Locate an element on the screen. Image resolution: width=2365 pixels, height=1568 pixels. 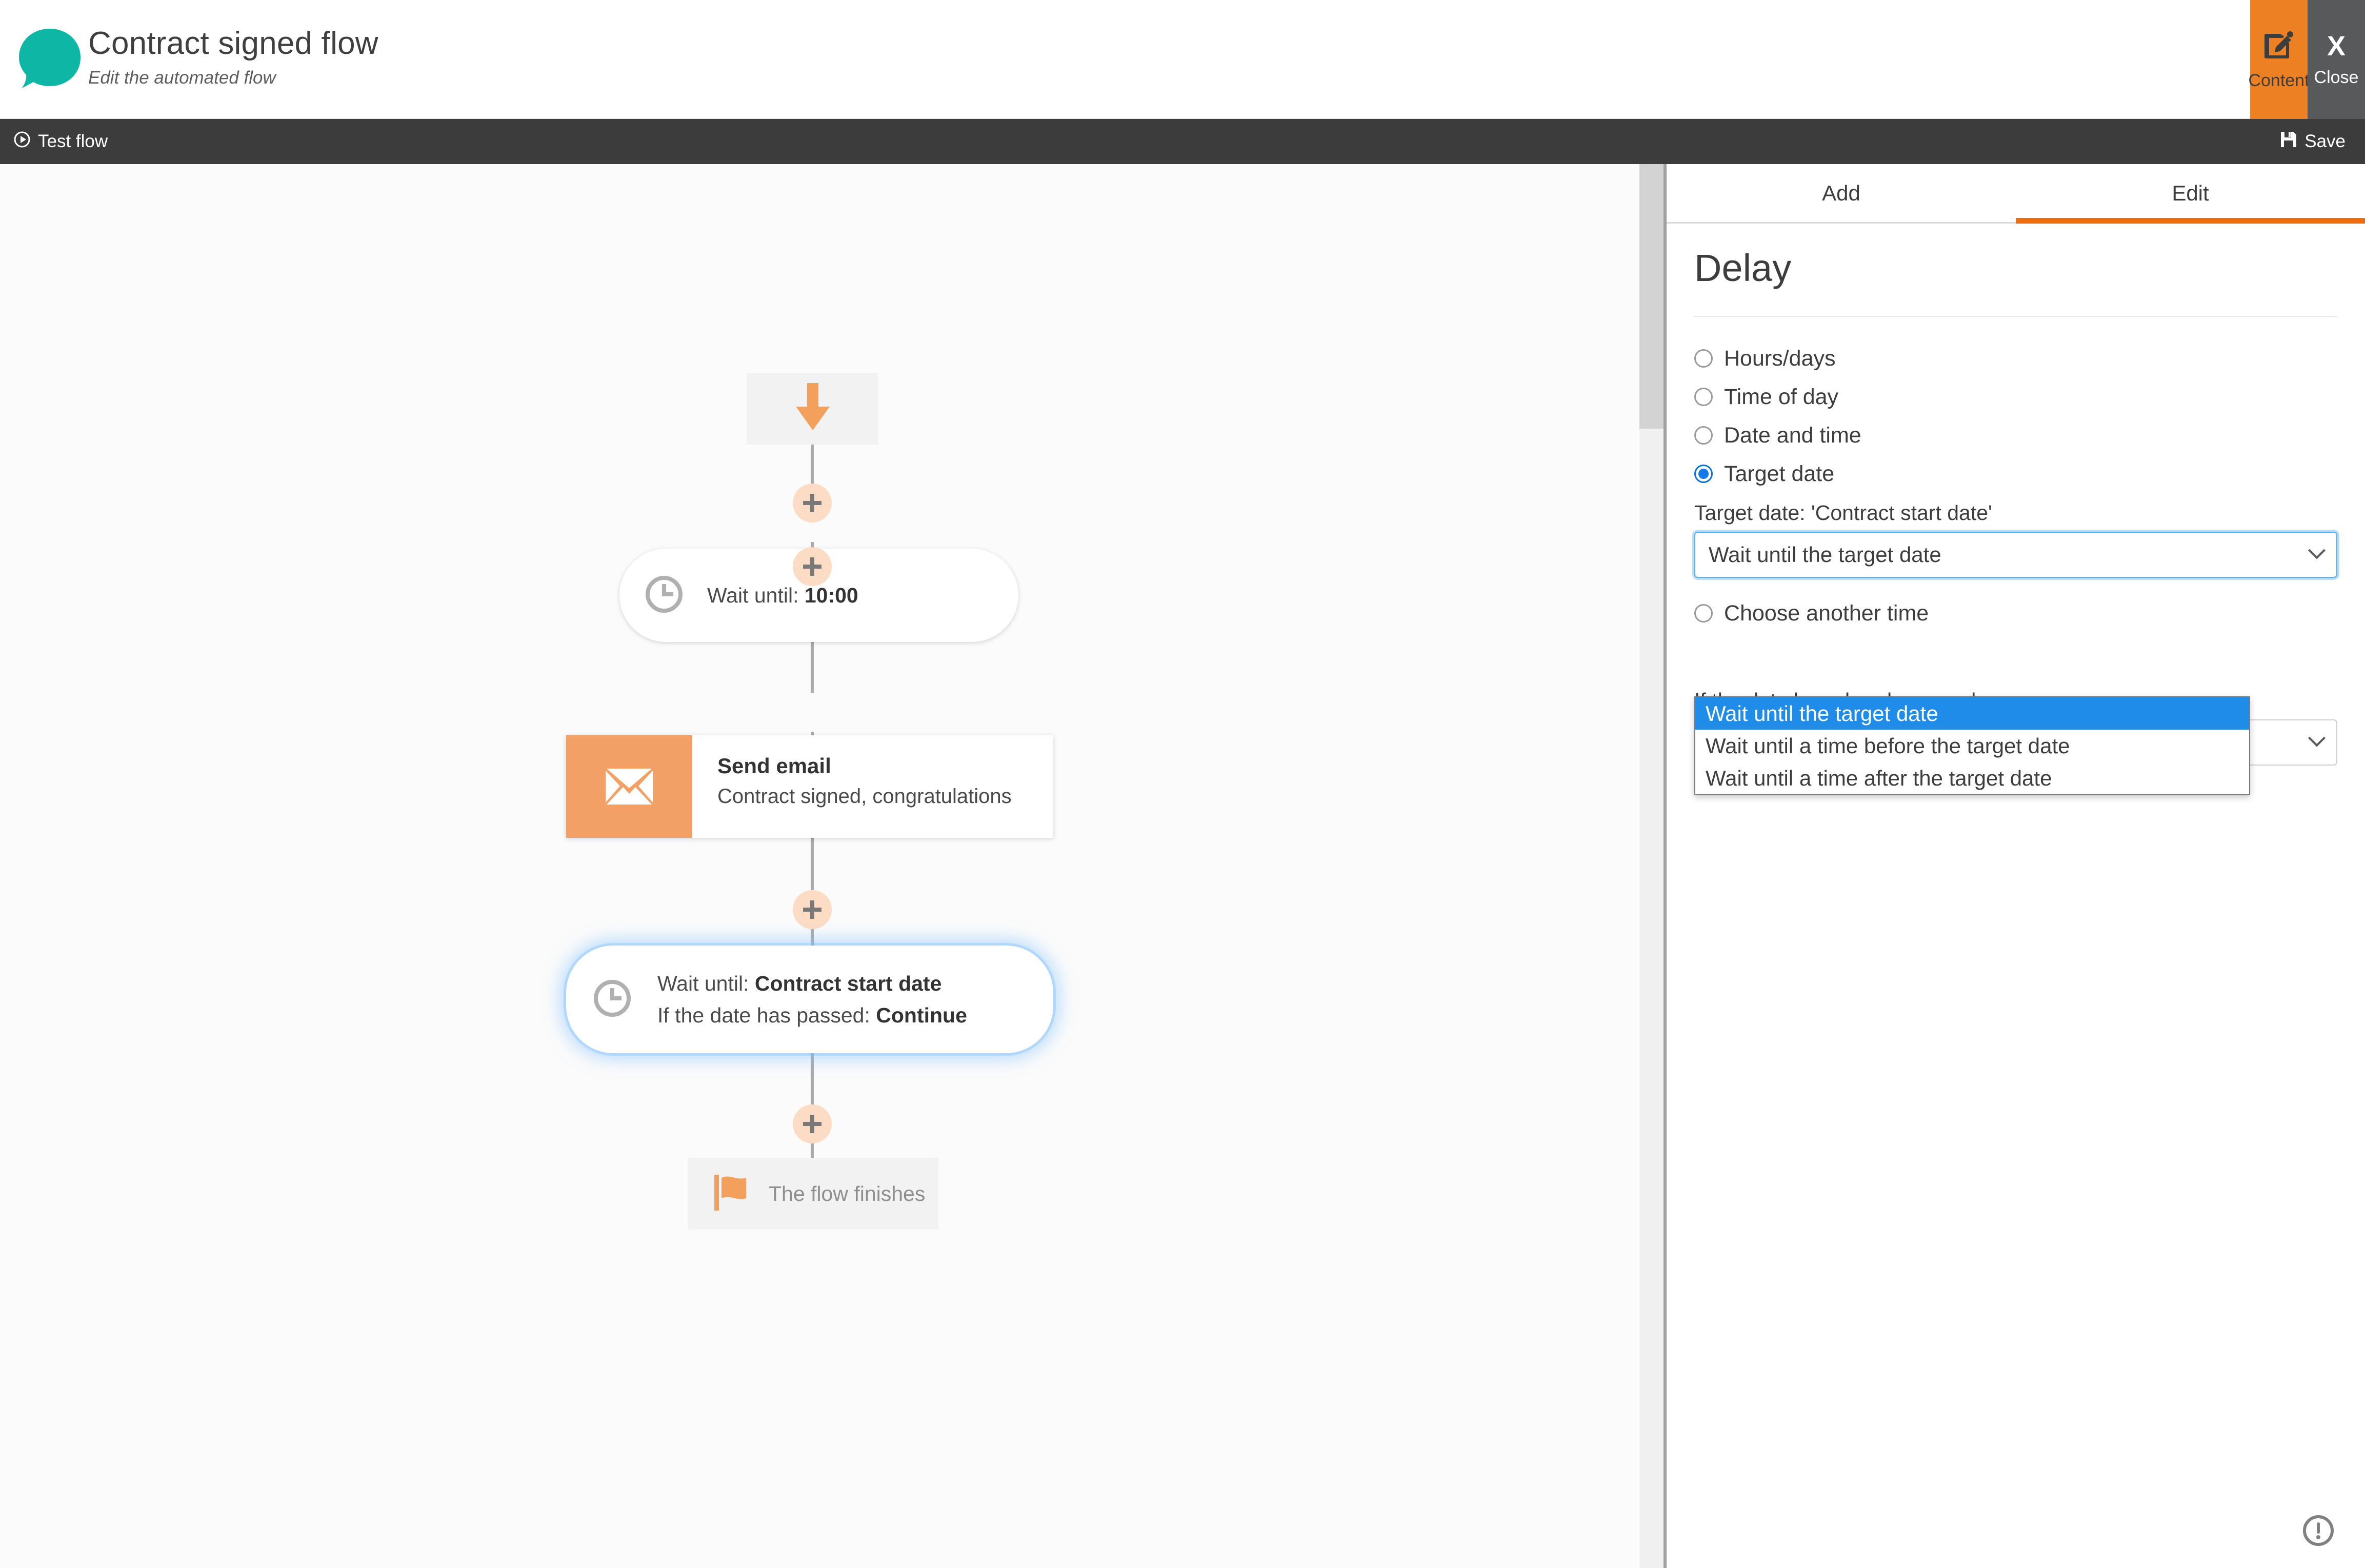
radio-target-date: Target date is located at coordinates (2015, 474).